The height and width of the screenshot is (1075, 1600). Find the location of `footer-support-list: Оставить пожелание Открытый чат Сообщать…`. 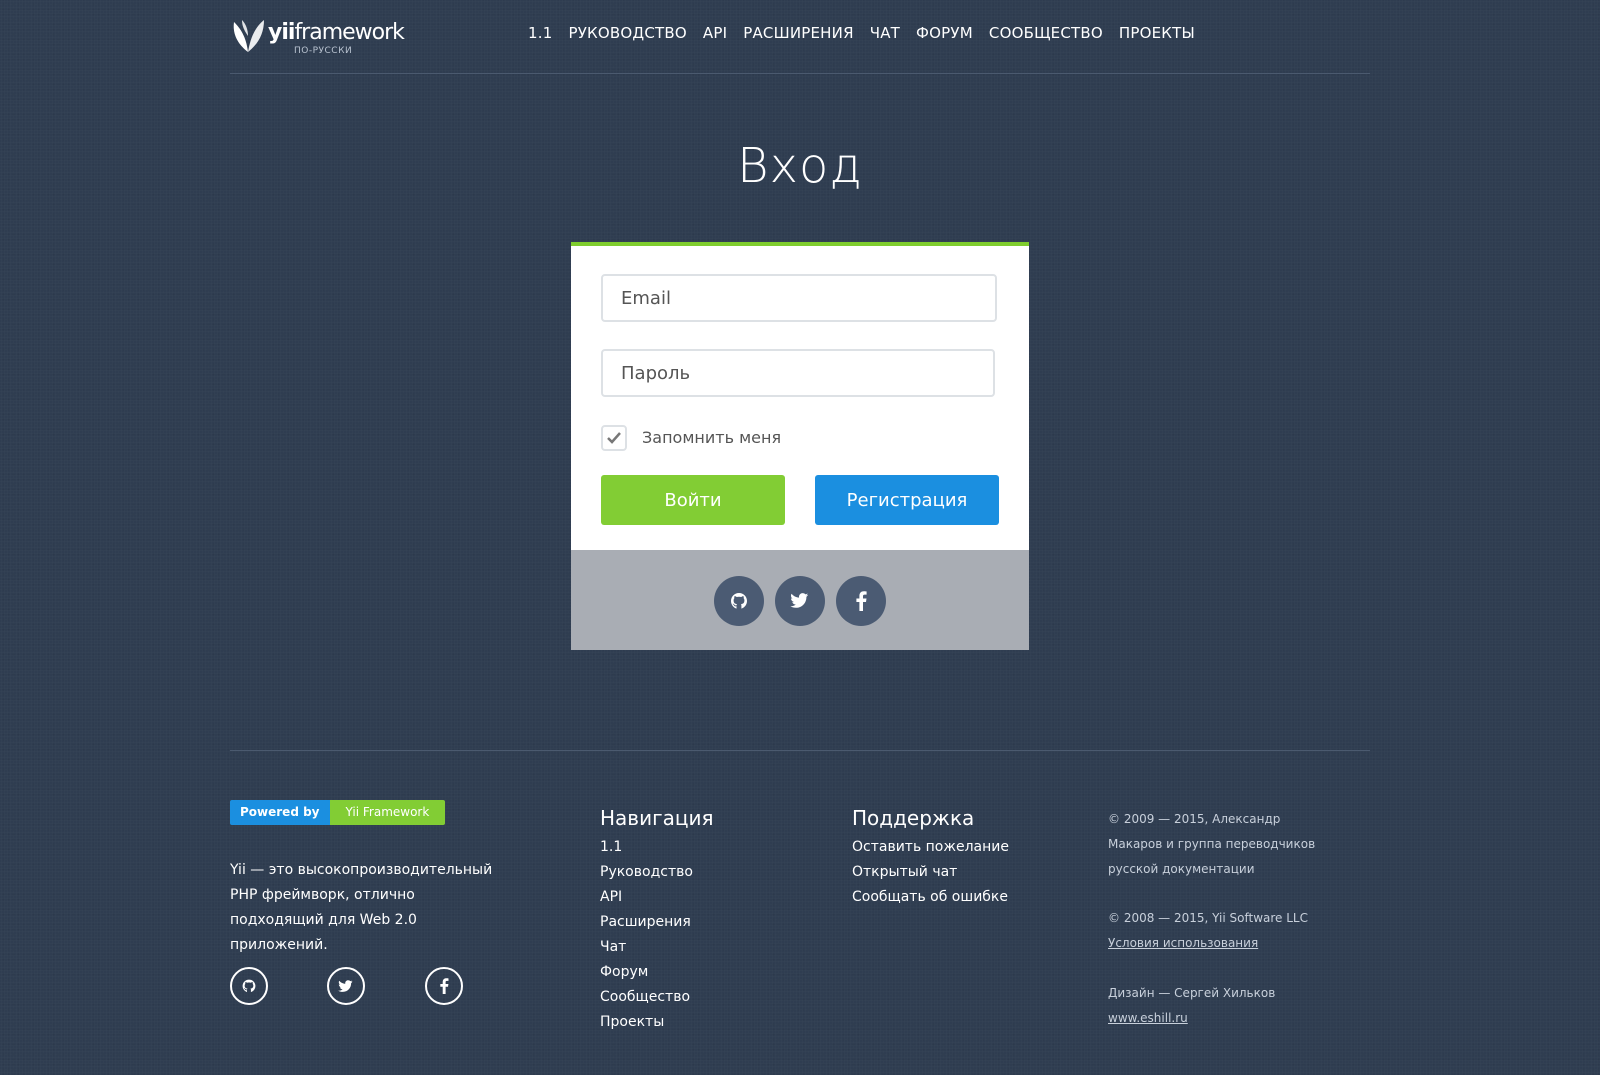

footer-support-list: Оставить пожелание Открытый чат Сообщать… is located at coordinates (930, 872).